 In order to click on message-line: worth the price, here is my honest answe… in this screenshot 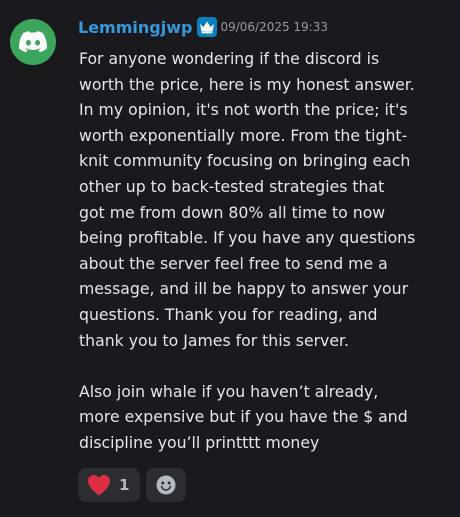, I will do `click(247, 84)`.